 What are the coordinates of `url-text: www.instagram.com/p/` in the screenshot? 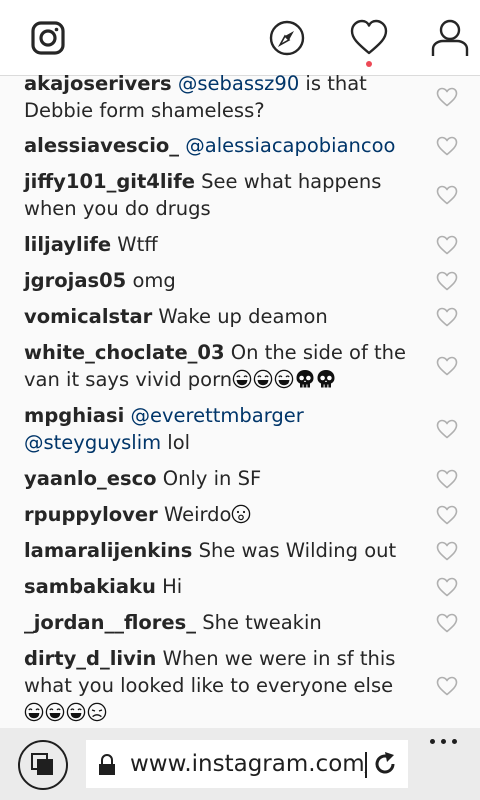 It's located at (248, 764).